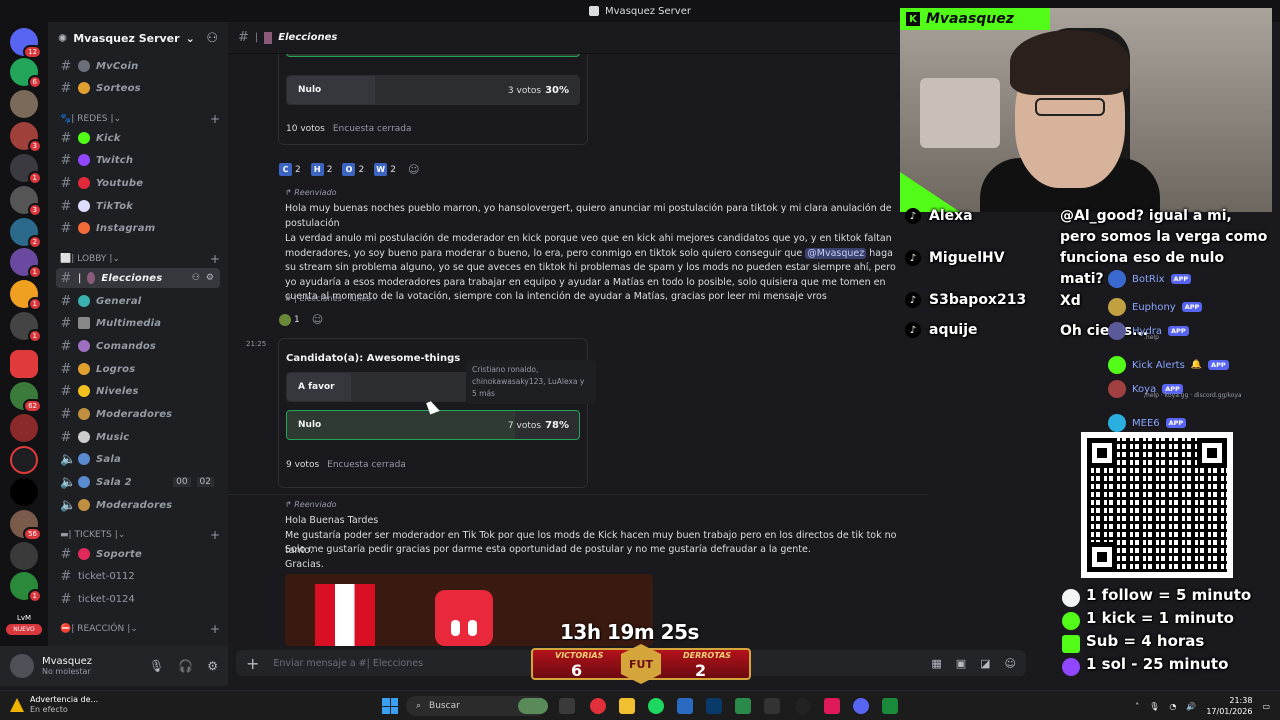 This screenshot has width=1280, height=720. I want to click on excel-icon, so click(890, 706).